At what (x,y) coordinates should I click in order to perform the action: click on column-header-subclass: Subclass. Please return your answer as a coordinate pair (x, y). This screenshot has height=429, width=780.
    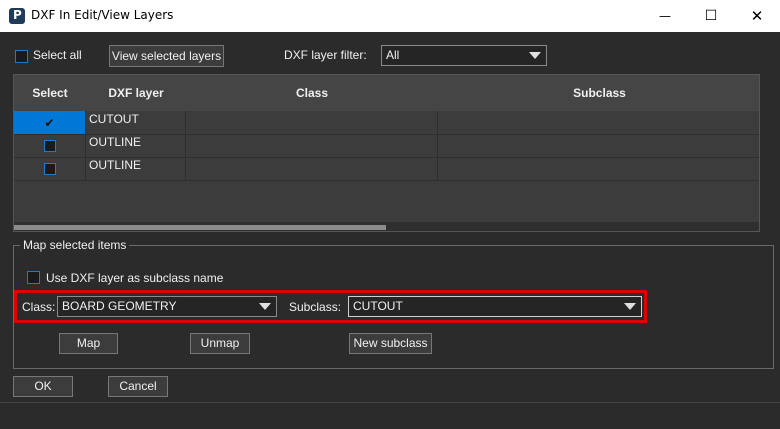
    Looking at the image, I should click on (598, 93).